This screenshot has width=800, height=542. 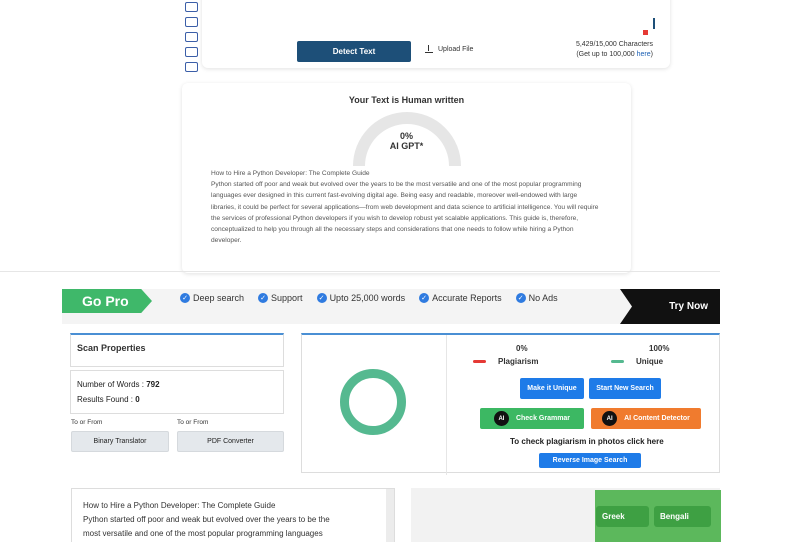 What do you see at coordinates (617, 361) in the screenshot?
I see `unique-swatch` at bounding box center [617, 361].